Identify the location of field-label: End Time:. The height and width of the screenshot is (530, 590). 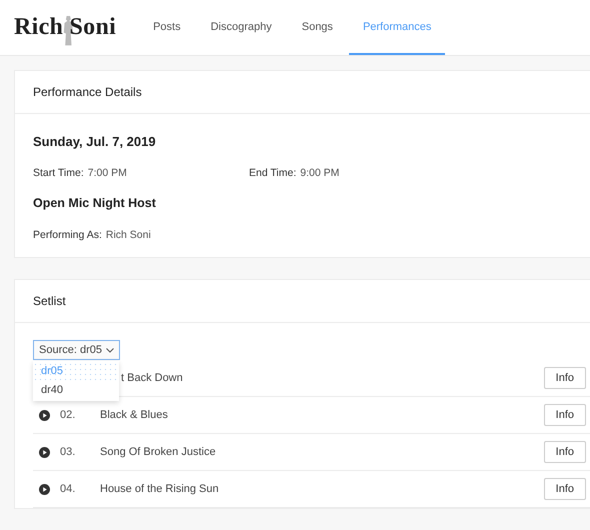
(272, 173).